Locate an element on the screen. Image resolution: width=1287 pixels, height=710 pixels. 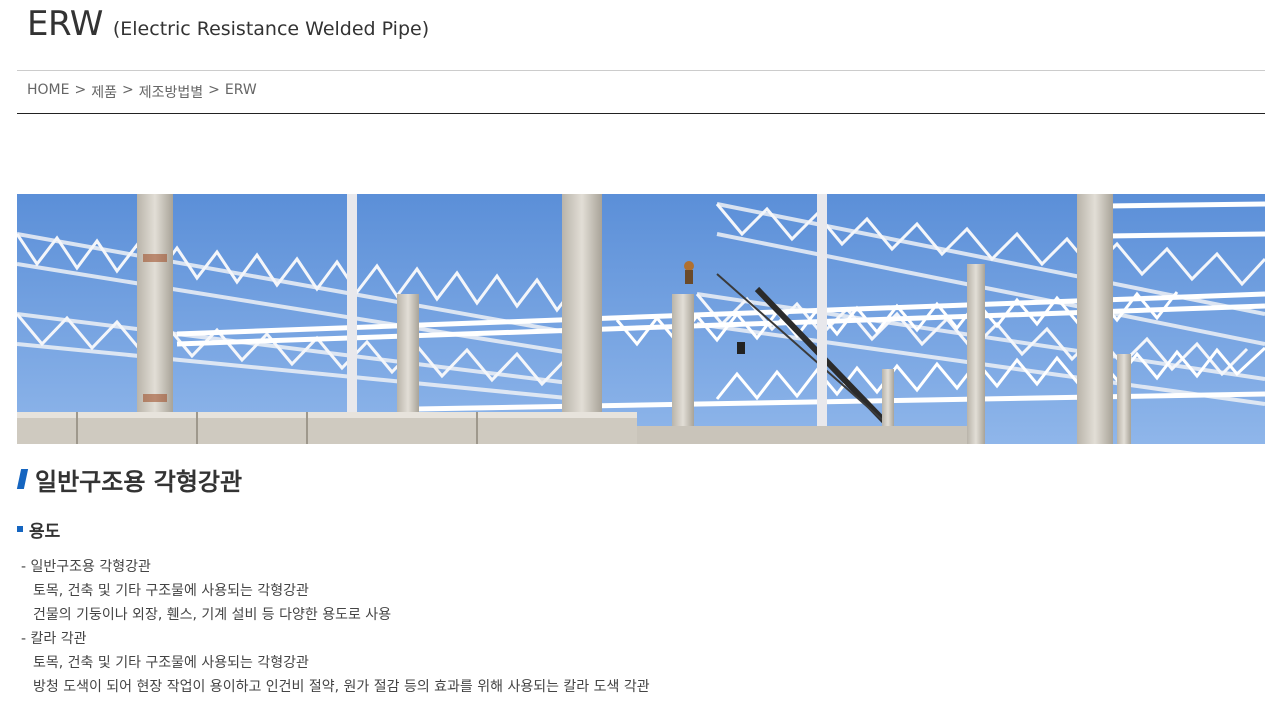
page-title: ERW is located at coordinates (65, 24).